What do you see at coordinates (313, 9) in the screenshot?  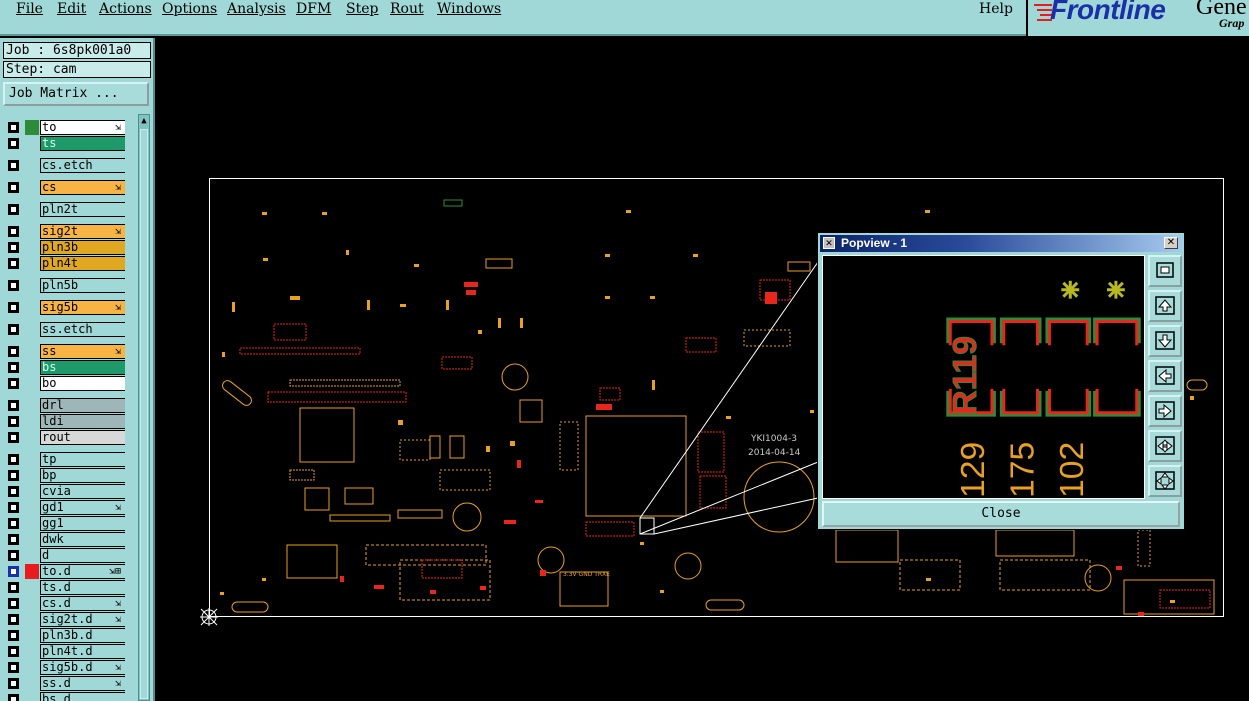 I see `menu-dfm: DFM` at bounding box center [313, 9].